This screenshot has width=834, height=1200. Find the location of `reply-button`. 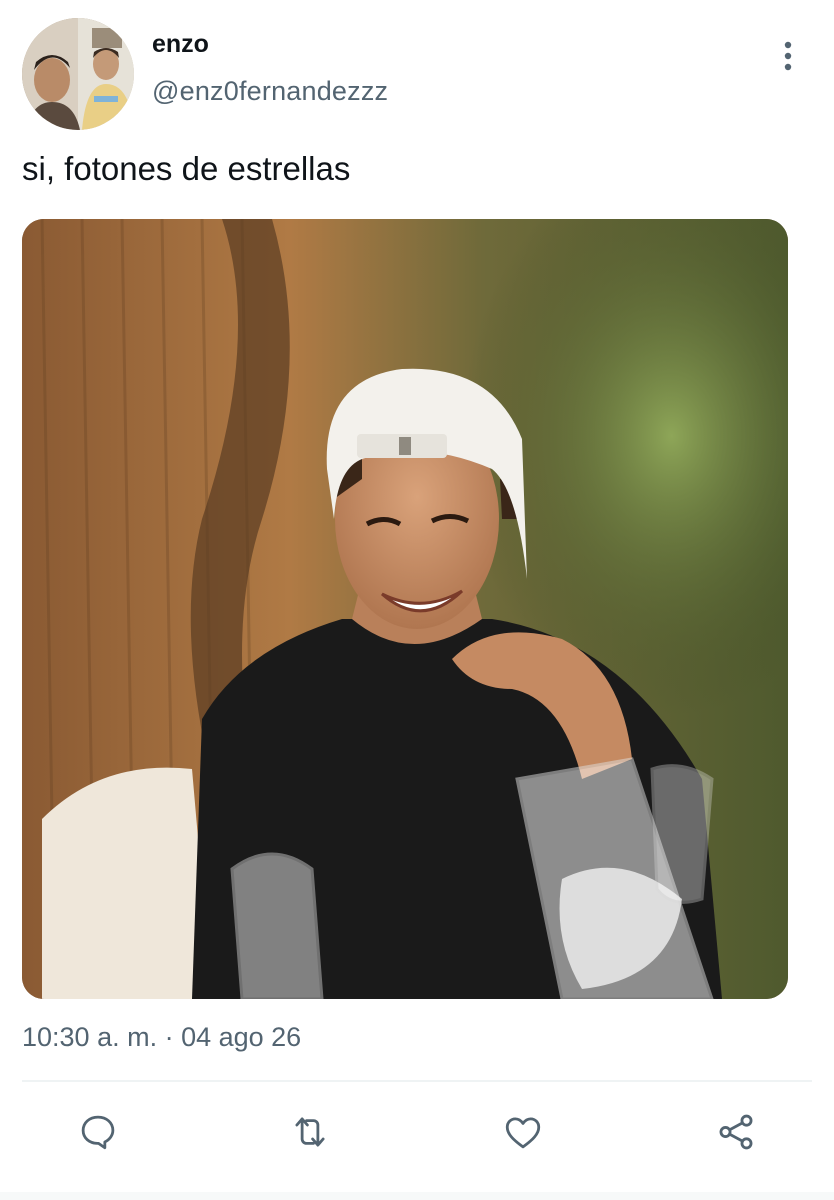

reply-button is located at coordinates (98, 1132).